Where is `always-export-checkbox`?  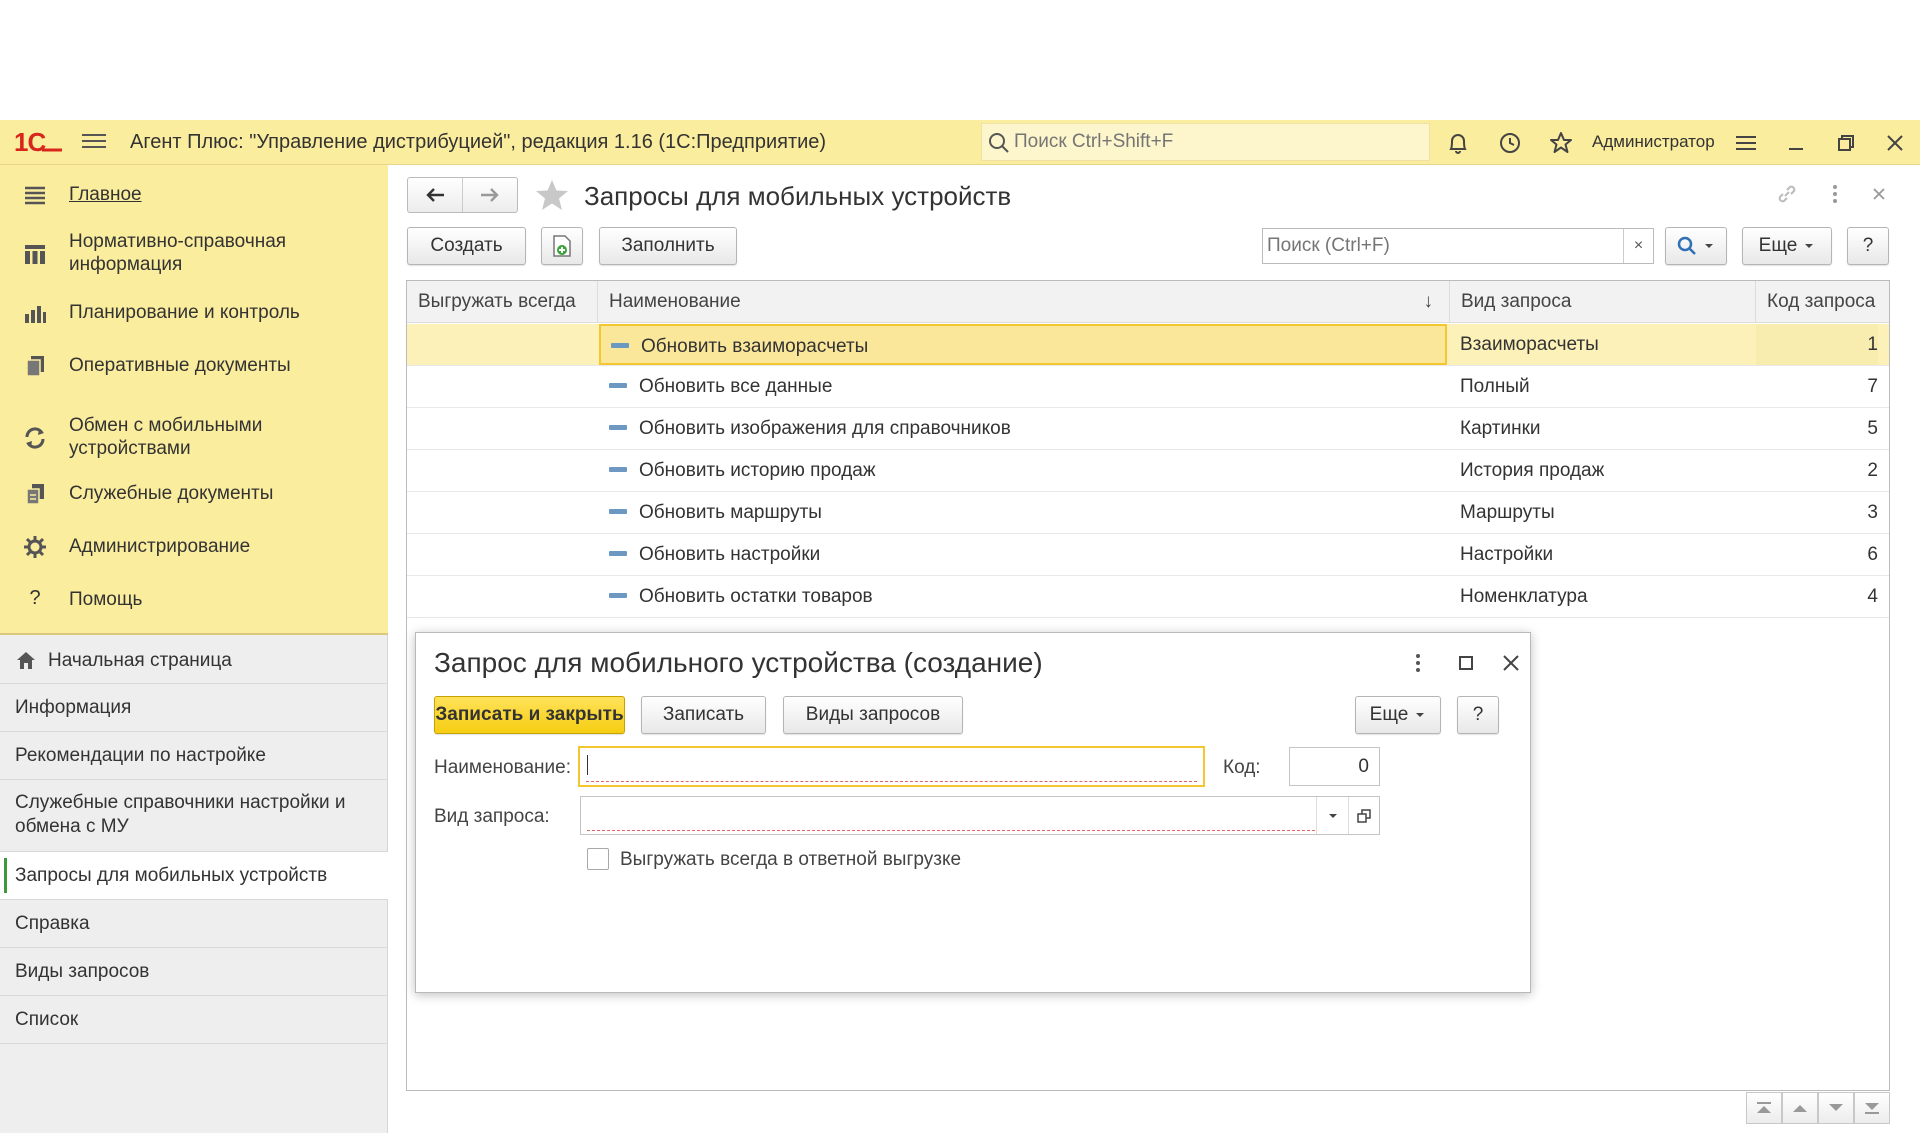 always-export-checkbox is located at coordinates (598, 859).